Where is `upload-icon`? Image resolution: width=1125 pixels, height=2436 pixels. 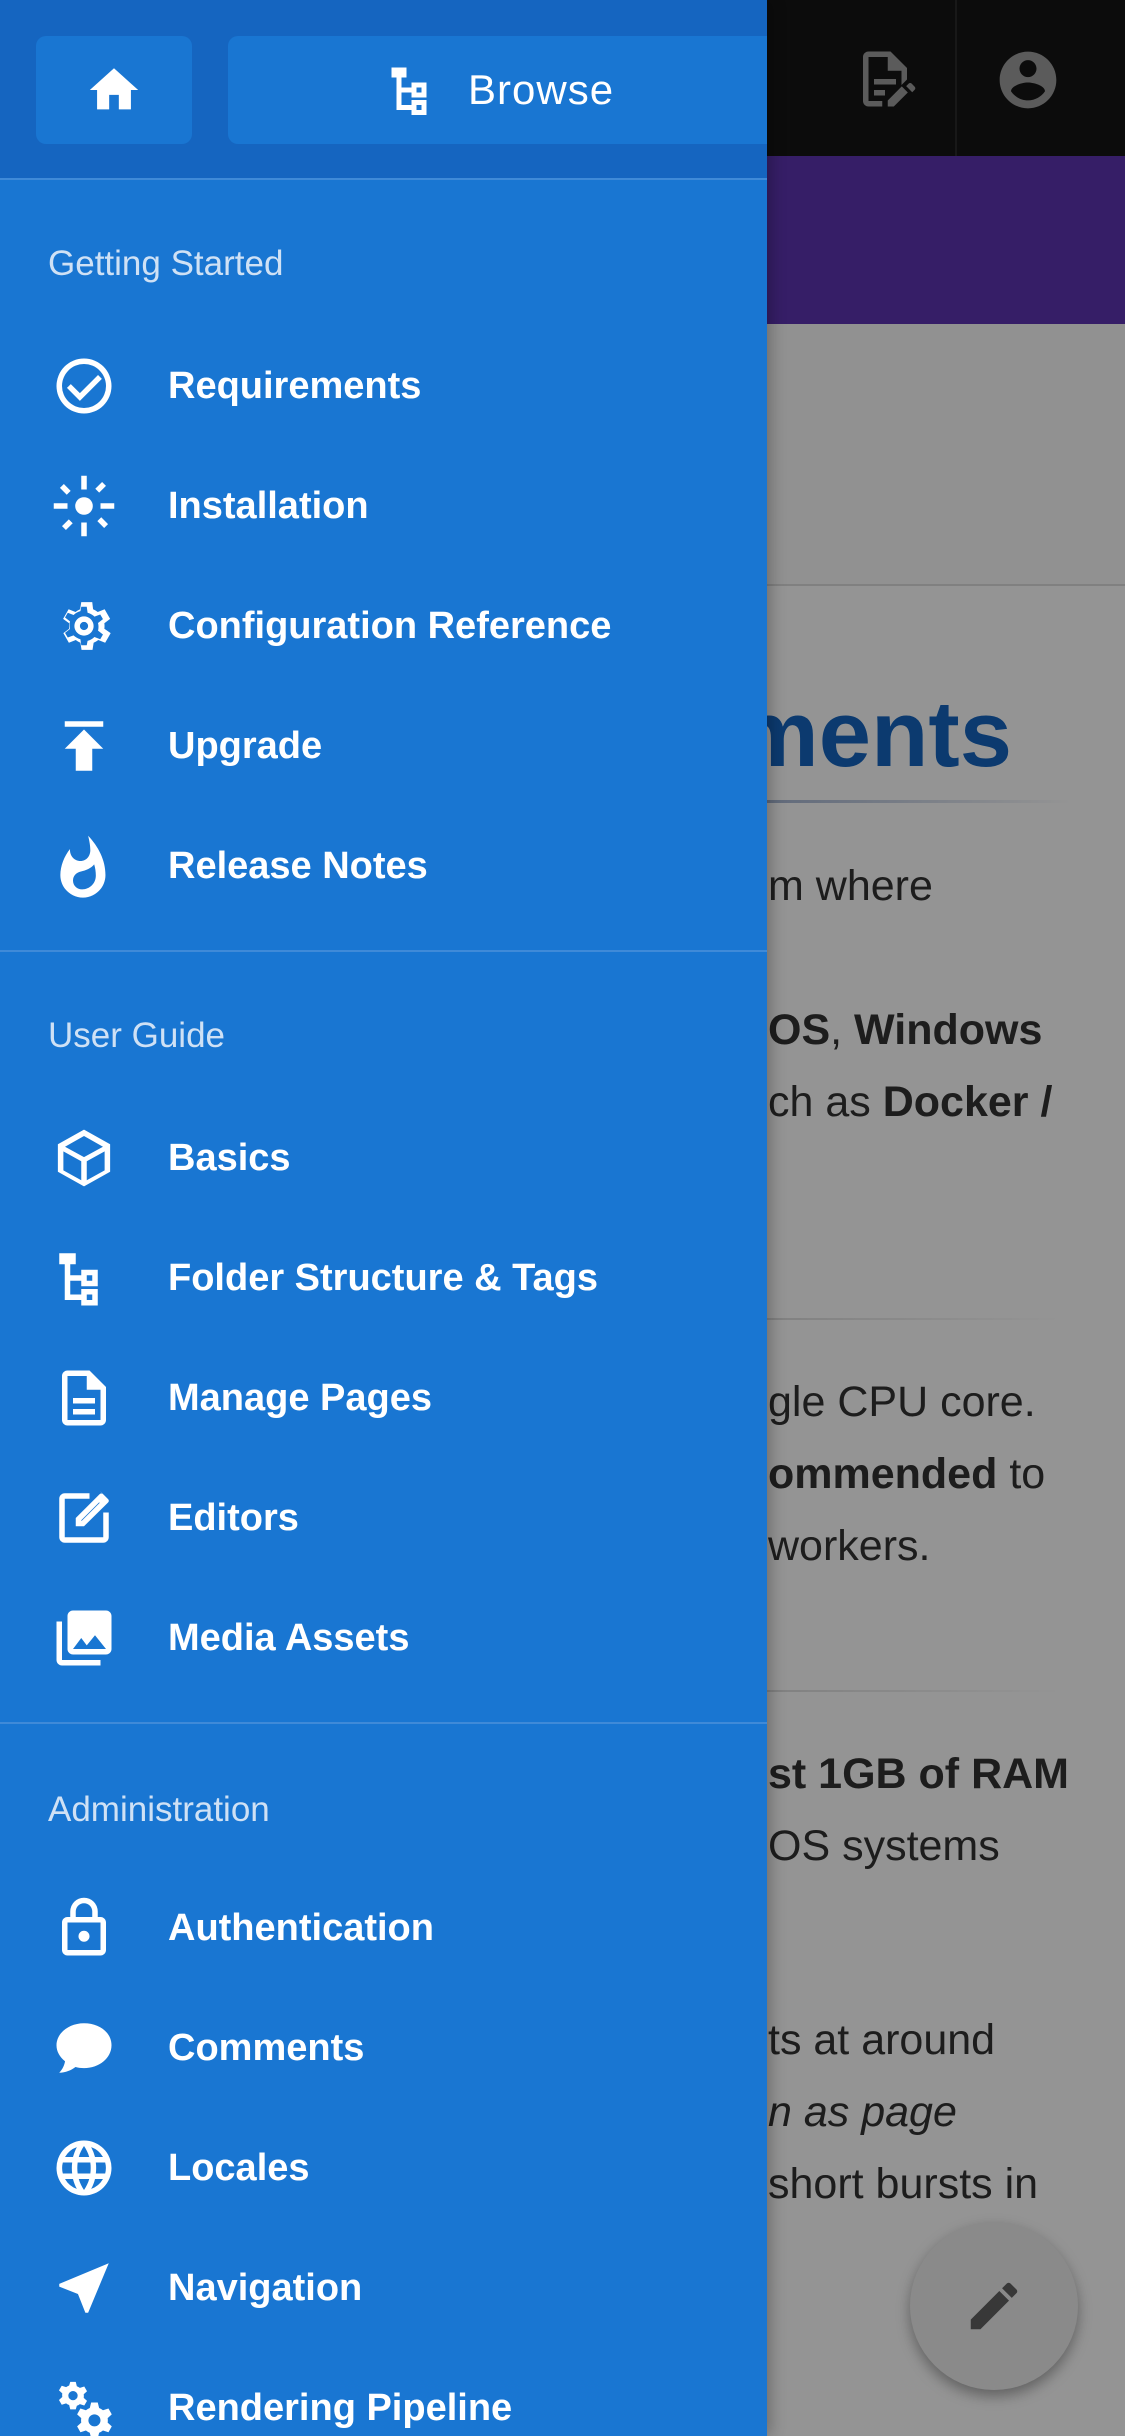 upload-icon is located at coordinates (84, 746).